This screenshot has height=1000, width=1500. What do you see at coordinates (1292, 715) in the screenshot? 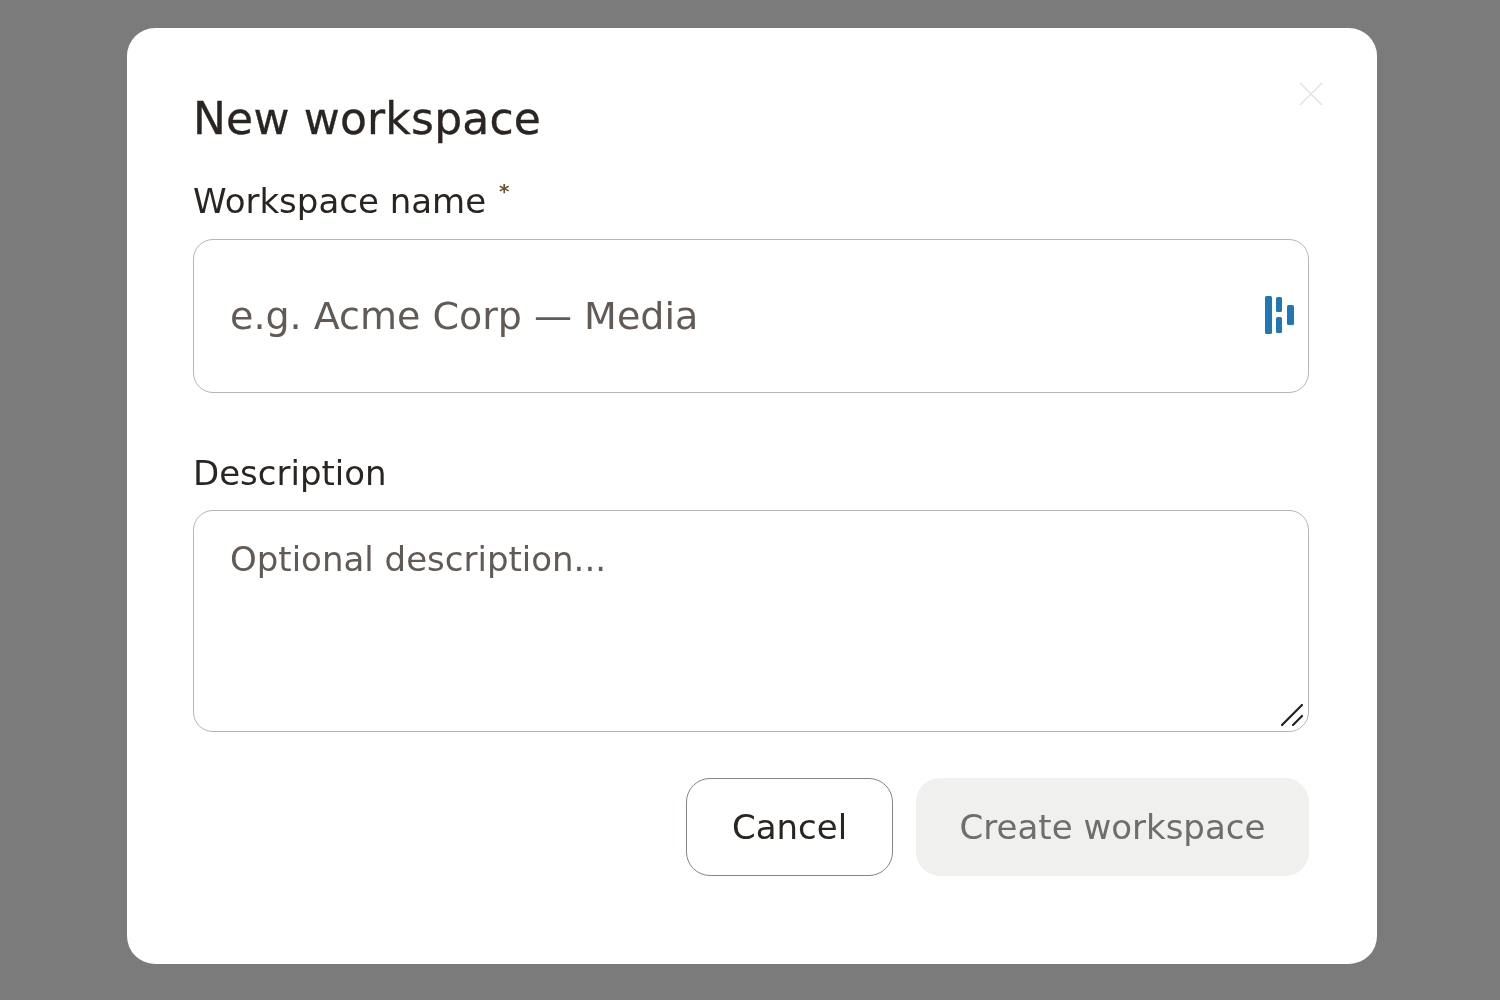
I see `resize-handle-icon` at bounding box center [1292, 715].